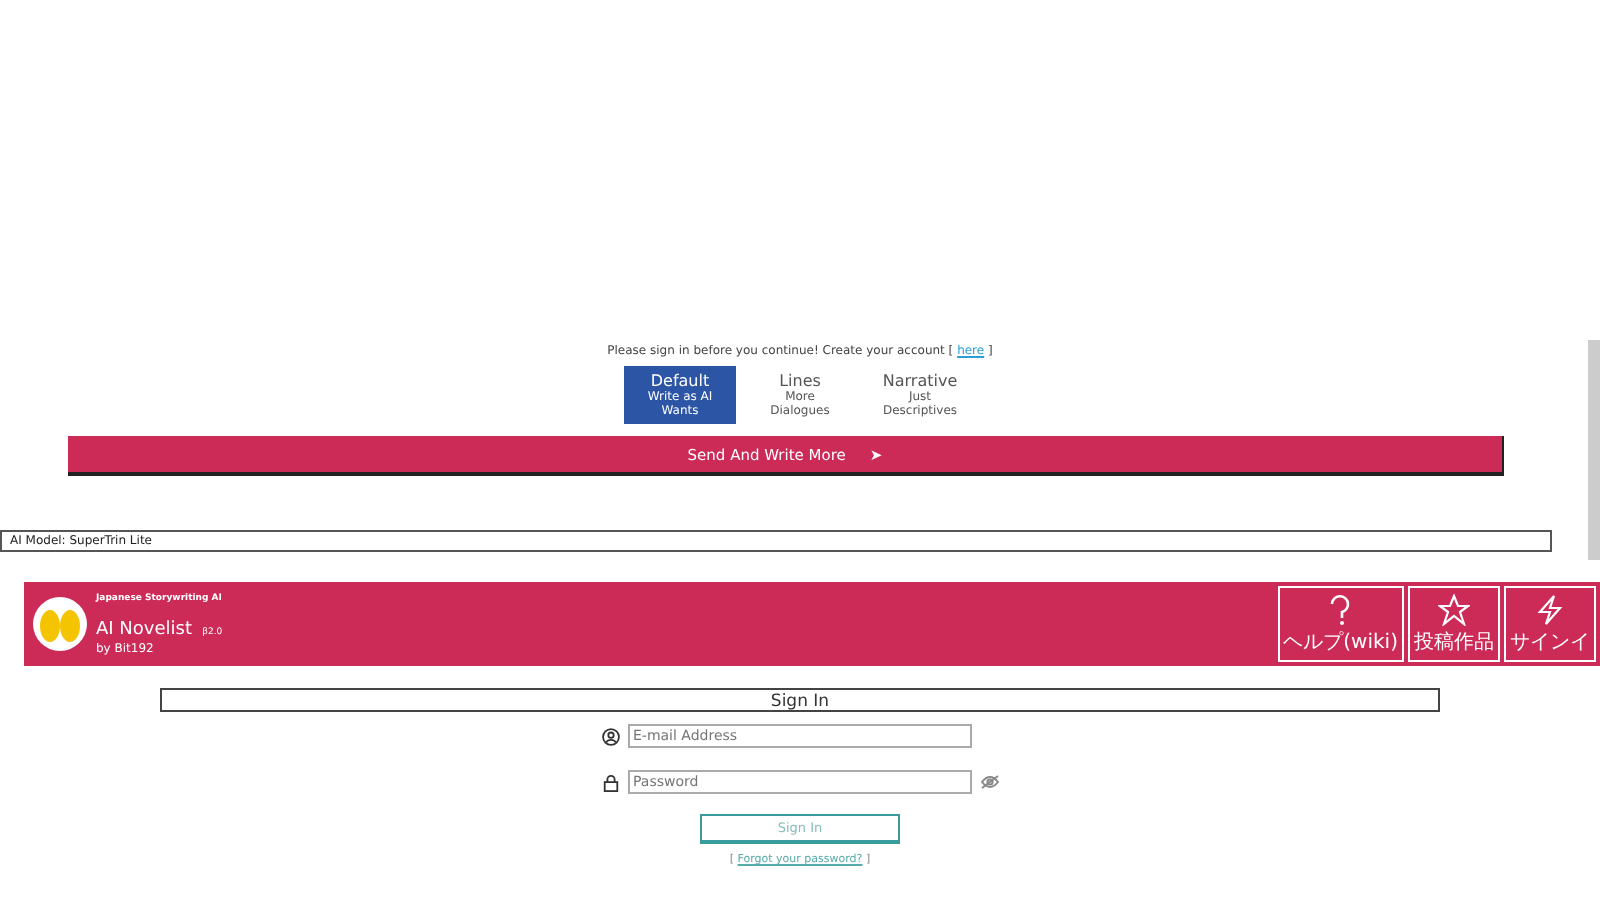 This screenshot has width=1600, height=900. Describe the element at coordinates (800, 700) in the screenshot. I see `signin-title: Sign In` at that location.